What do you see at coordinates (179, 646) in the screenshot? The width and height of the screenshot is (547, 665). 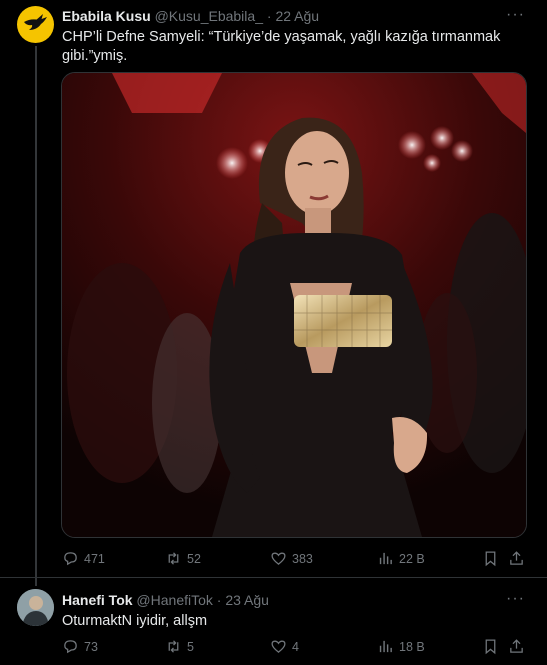 I see `retweet-button: 5` at bounding box center [179, 646].